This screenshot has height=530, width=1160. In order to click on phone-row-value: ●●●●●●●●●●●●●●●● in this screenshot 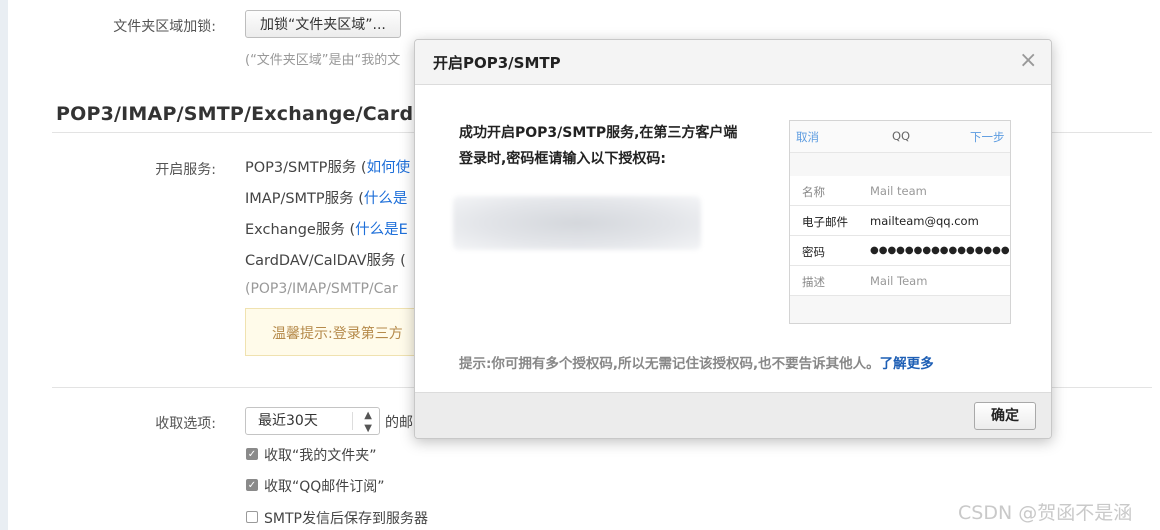, I will do `click(940, 250)`.